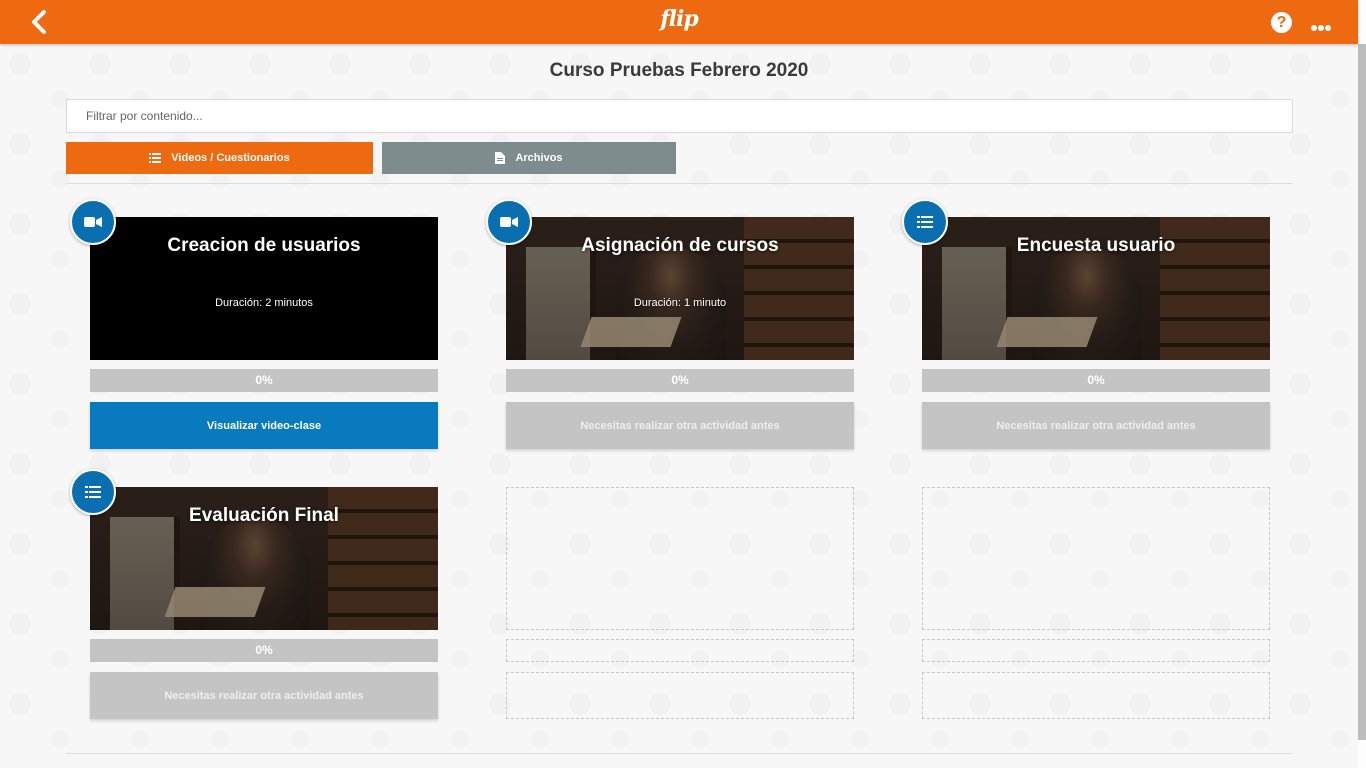 The height and width of the screenshot is (768, 1366). Describe the element at coordinates (264, 558) in the screenshot. I see `activity-thumbnail: Evaluación Final` at that location.